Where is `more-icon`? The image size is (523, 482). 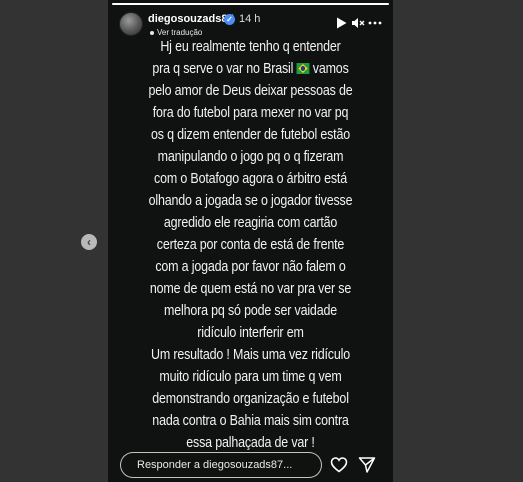
more-icon is located at coordinates (375, 23).